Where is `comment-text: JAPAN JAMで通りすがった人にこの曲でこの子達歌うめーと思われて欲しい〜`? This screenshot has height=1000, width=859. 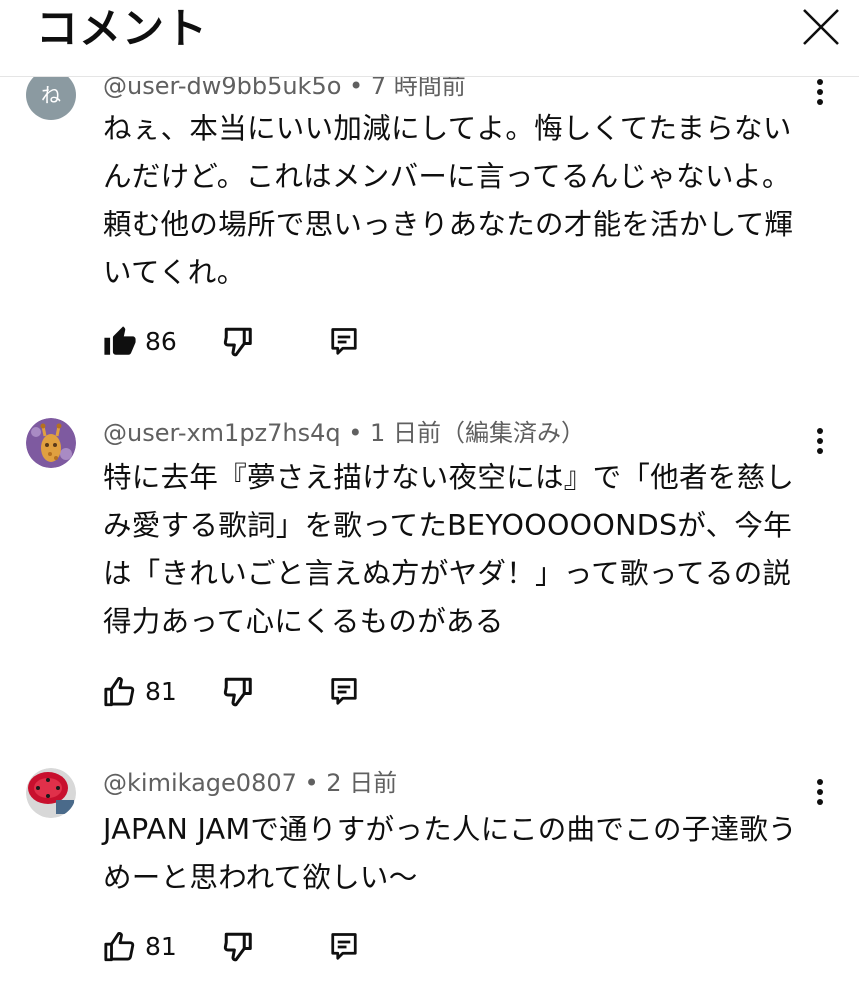
comment-text: JAPAN JAMで通りすがった人にこの曲でこの子達歌うめーと思われて欲しい〜 is located at coordinates (450, 853).